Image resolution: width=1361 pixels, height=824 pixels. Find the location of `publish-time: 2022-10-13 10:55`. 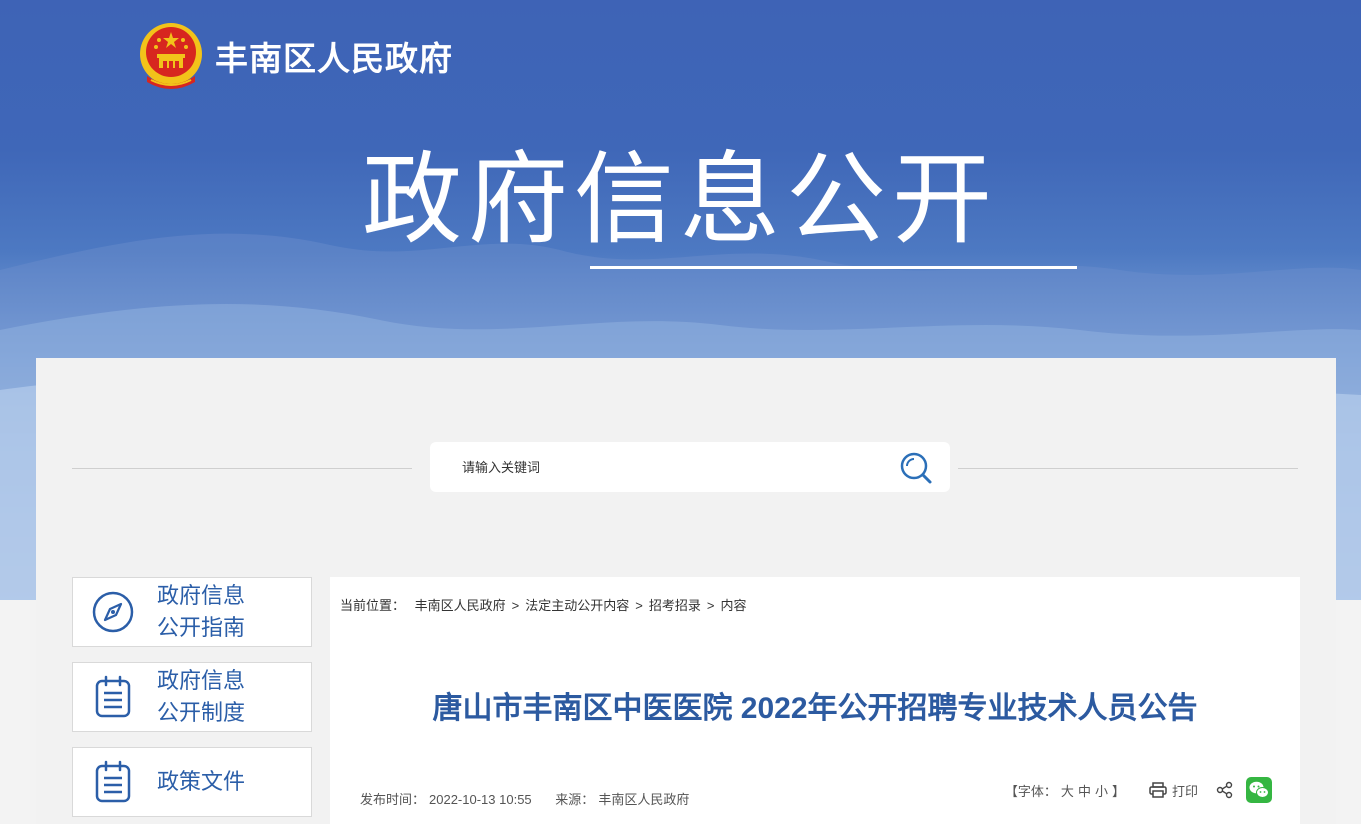

publish-time: 2022-10-13 10:55 is located at coordinates (480, 799).